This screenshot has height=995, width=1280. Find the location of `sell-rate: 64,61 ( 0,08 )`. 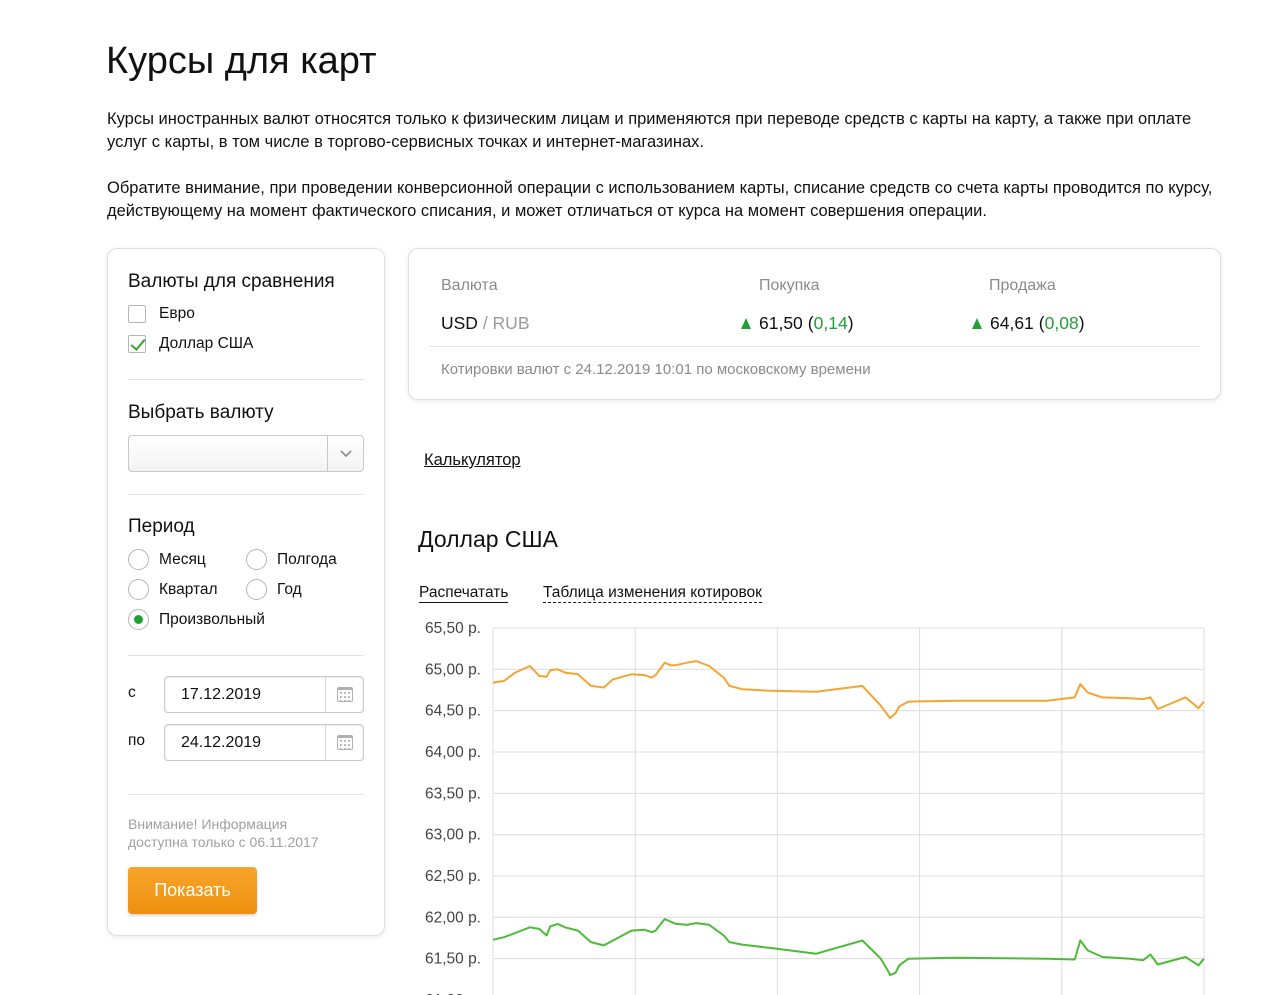

sell-rate: 64,61 ( 0,08 ) is located at coordinates (1028, 323).